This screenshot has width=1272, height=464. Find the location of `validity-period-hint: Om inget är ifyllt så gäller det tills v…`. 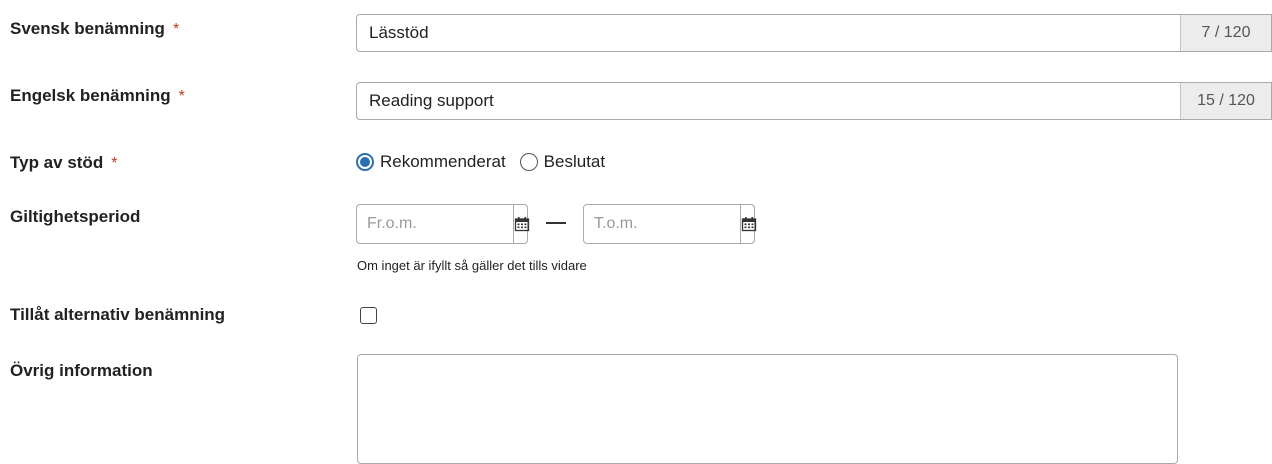

validity-period-hint: Om inget är ifyllt så gäller det tills v… is located at coordinates (472, 265).